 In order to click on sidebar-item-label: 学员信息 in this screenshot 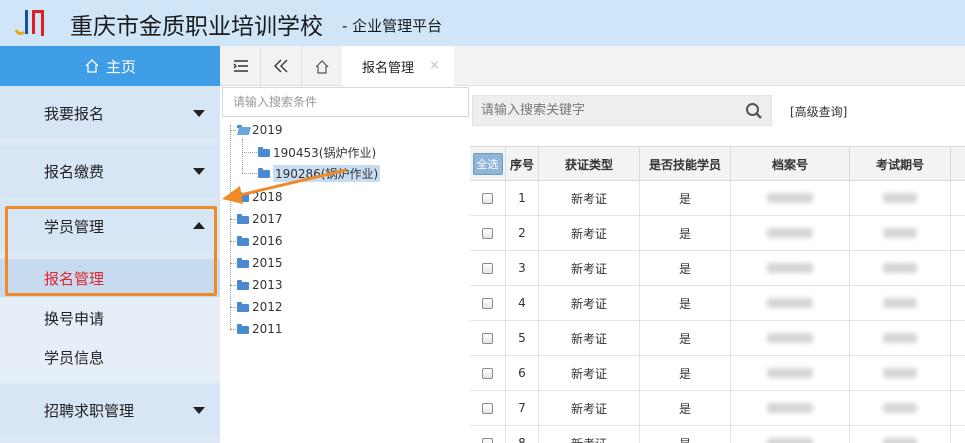, I will do `click(74, 357)`.